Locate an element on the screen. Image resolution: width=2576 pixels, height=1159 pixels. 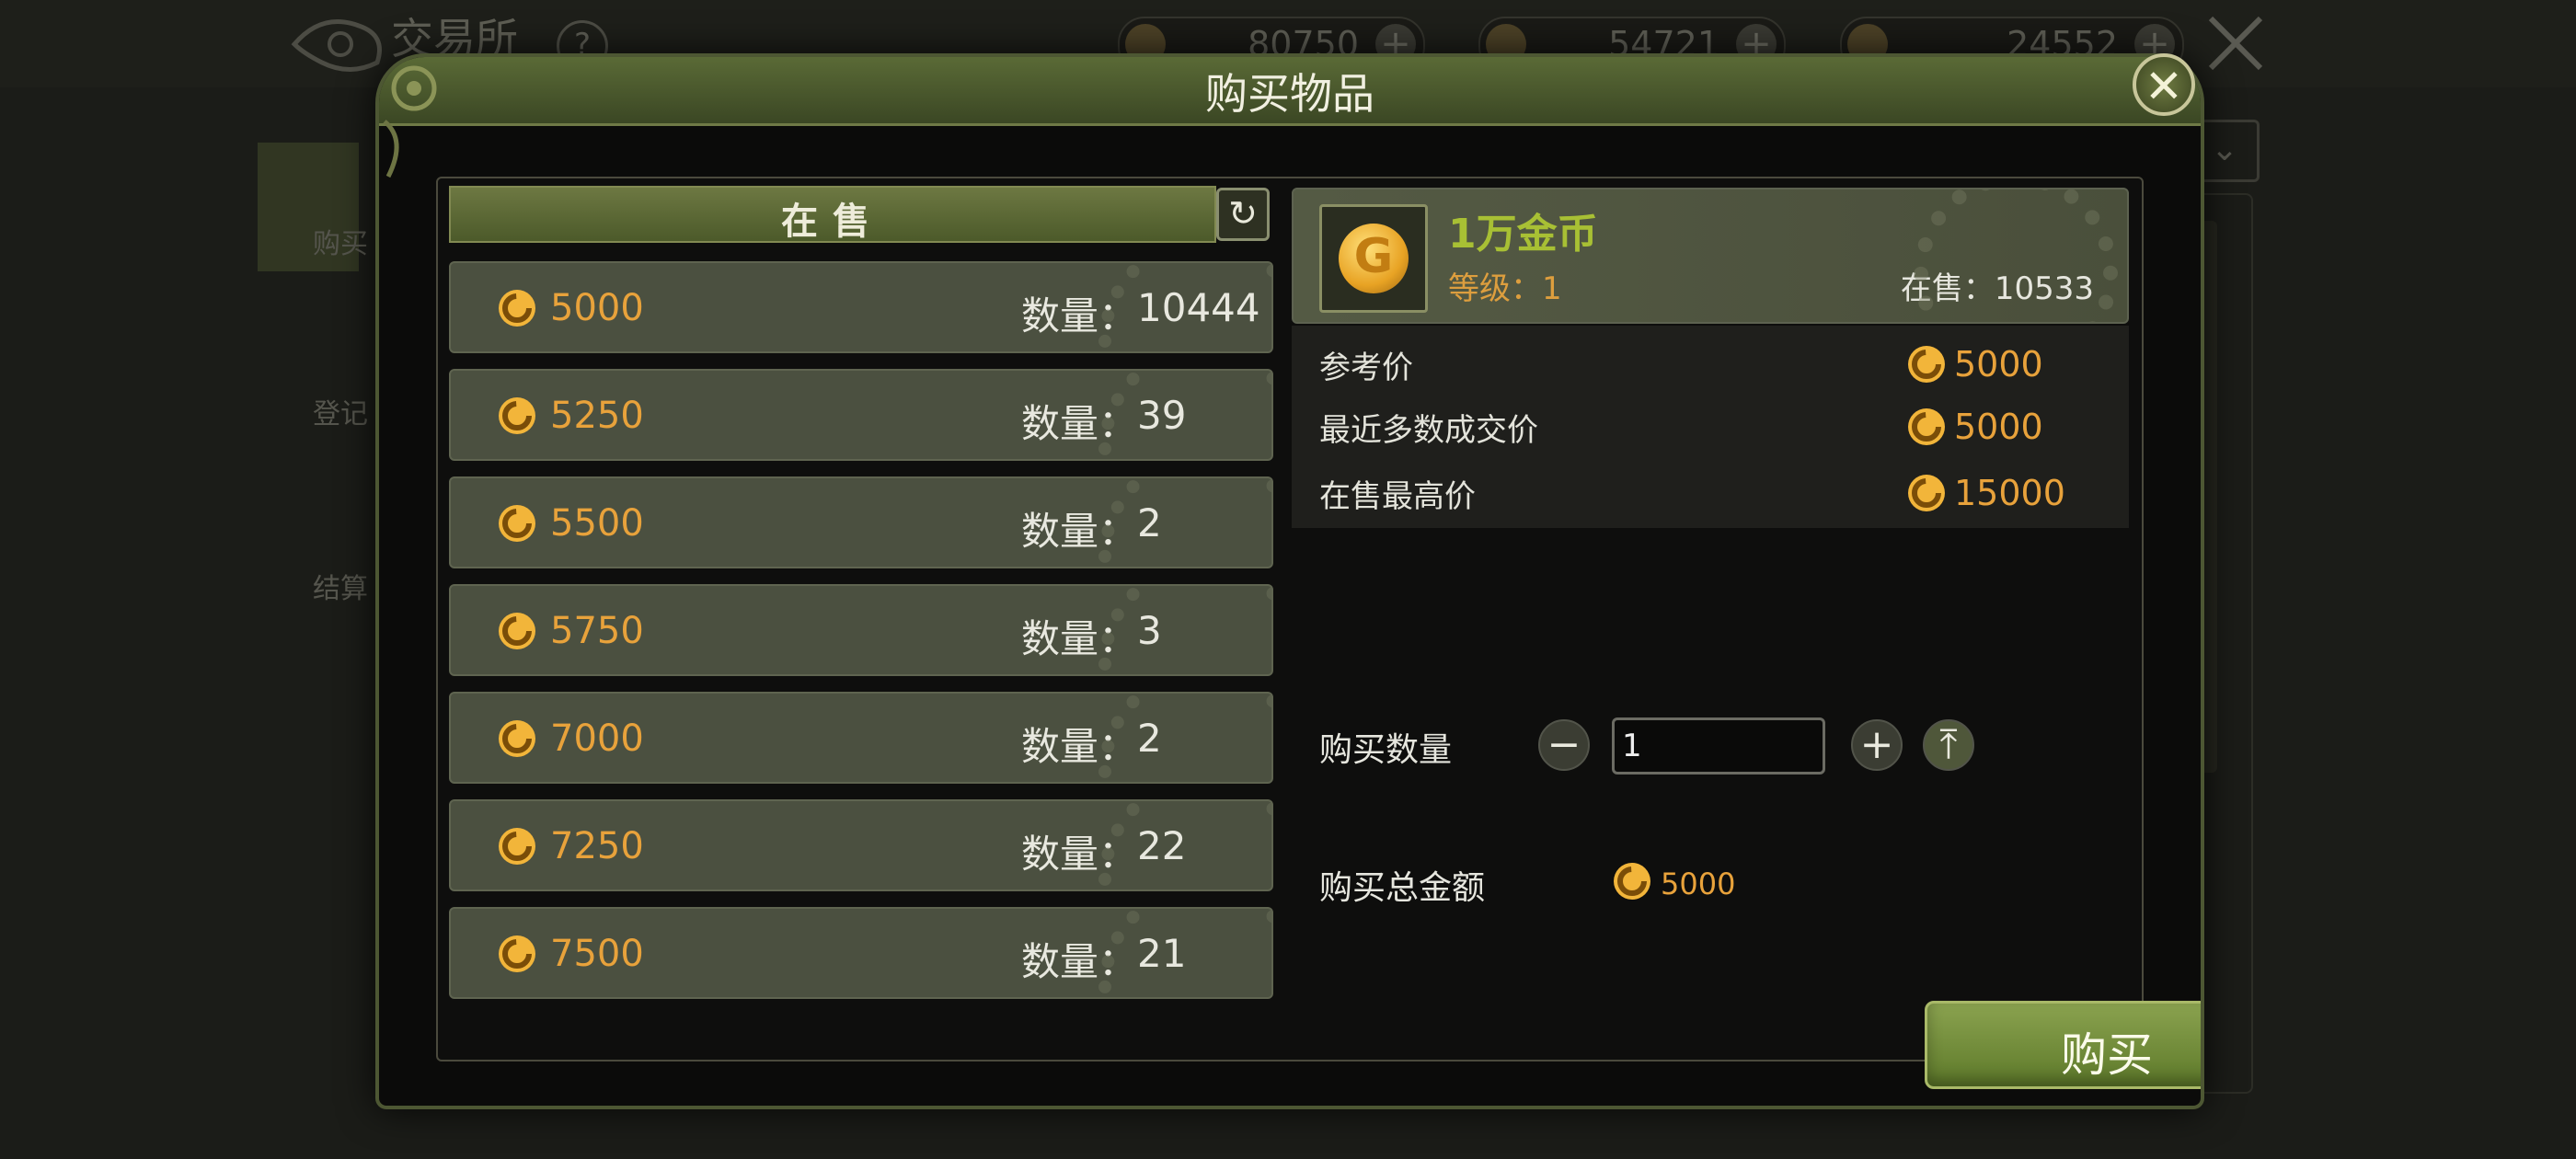
buy-button-label: 购买 is located at coordinates (2107, 1055).